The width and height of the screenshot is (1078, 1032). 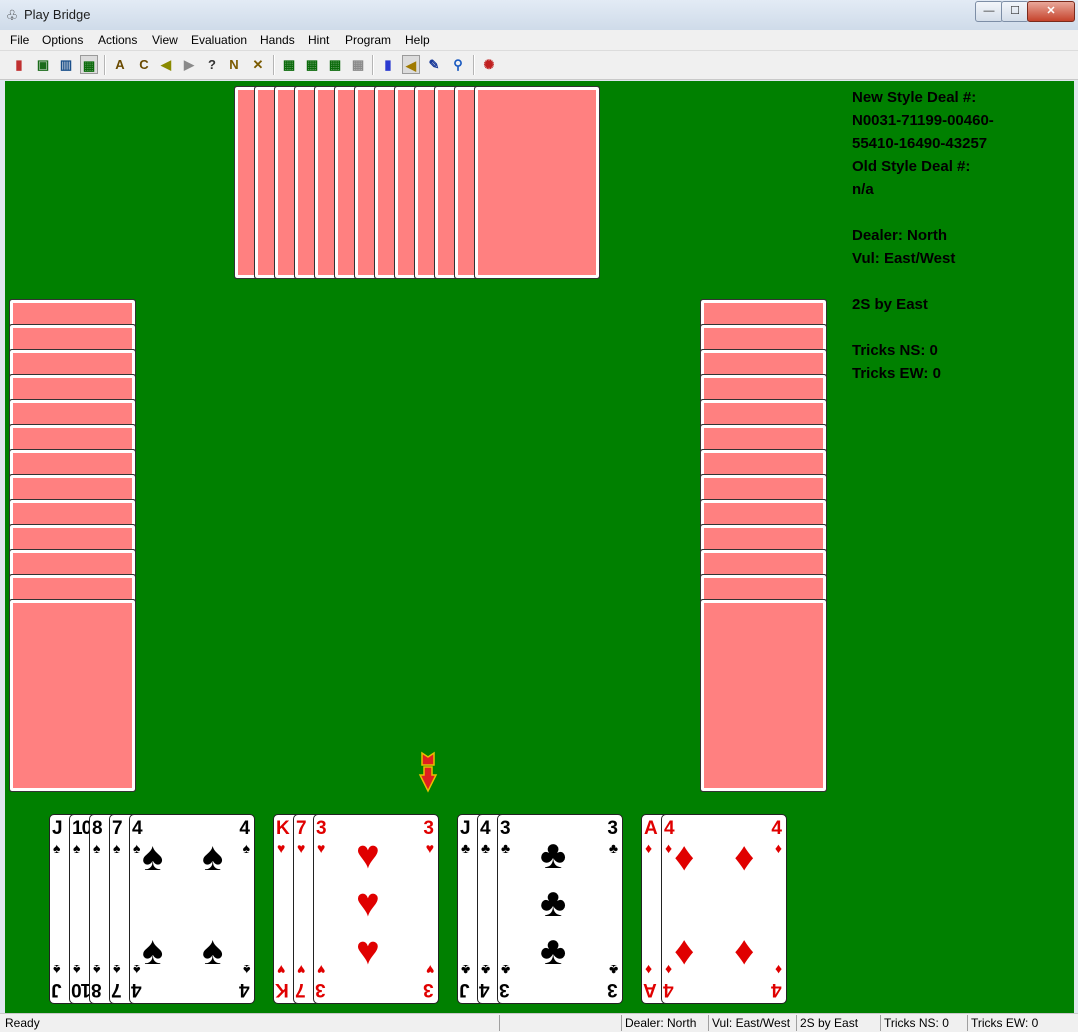 What do you see at coordinates (72, 695) in the screenshot?
I see `west-card-back` at bounding box center [72, 695].